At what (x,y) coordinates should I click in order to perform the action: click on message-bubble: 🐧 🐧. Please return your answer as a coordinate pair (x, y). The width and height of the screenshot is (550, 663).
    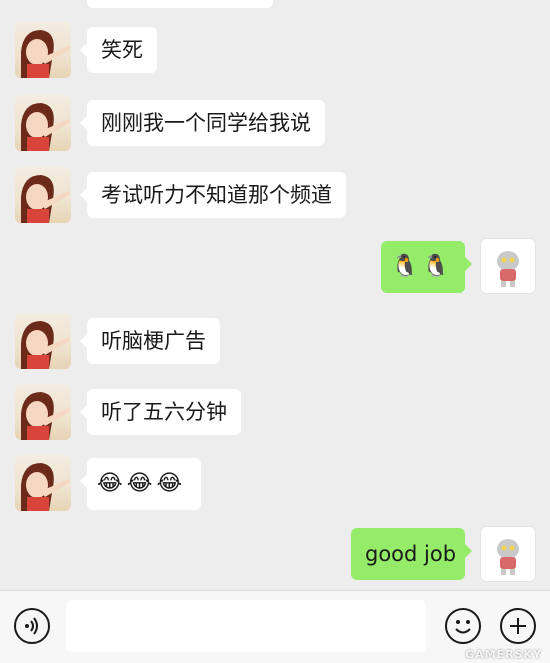
    Looking at the image, I should click on (426, 267).